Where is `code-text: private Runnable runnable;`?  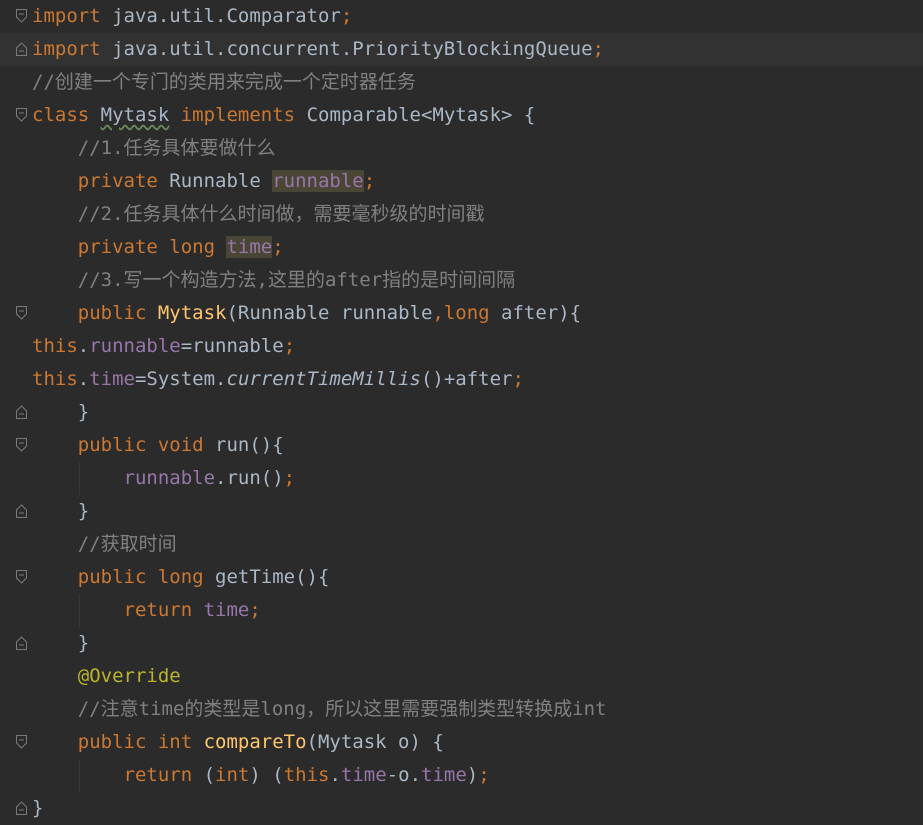 code-text: private Runnable runnable; is located at coordinates (203, 181).